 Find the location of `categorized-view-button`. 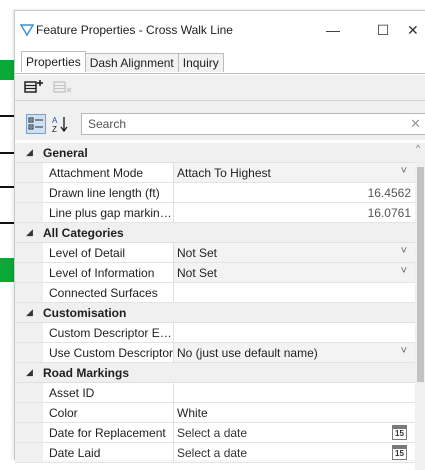

categorized-view-button is located at coordinates (36, 124).